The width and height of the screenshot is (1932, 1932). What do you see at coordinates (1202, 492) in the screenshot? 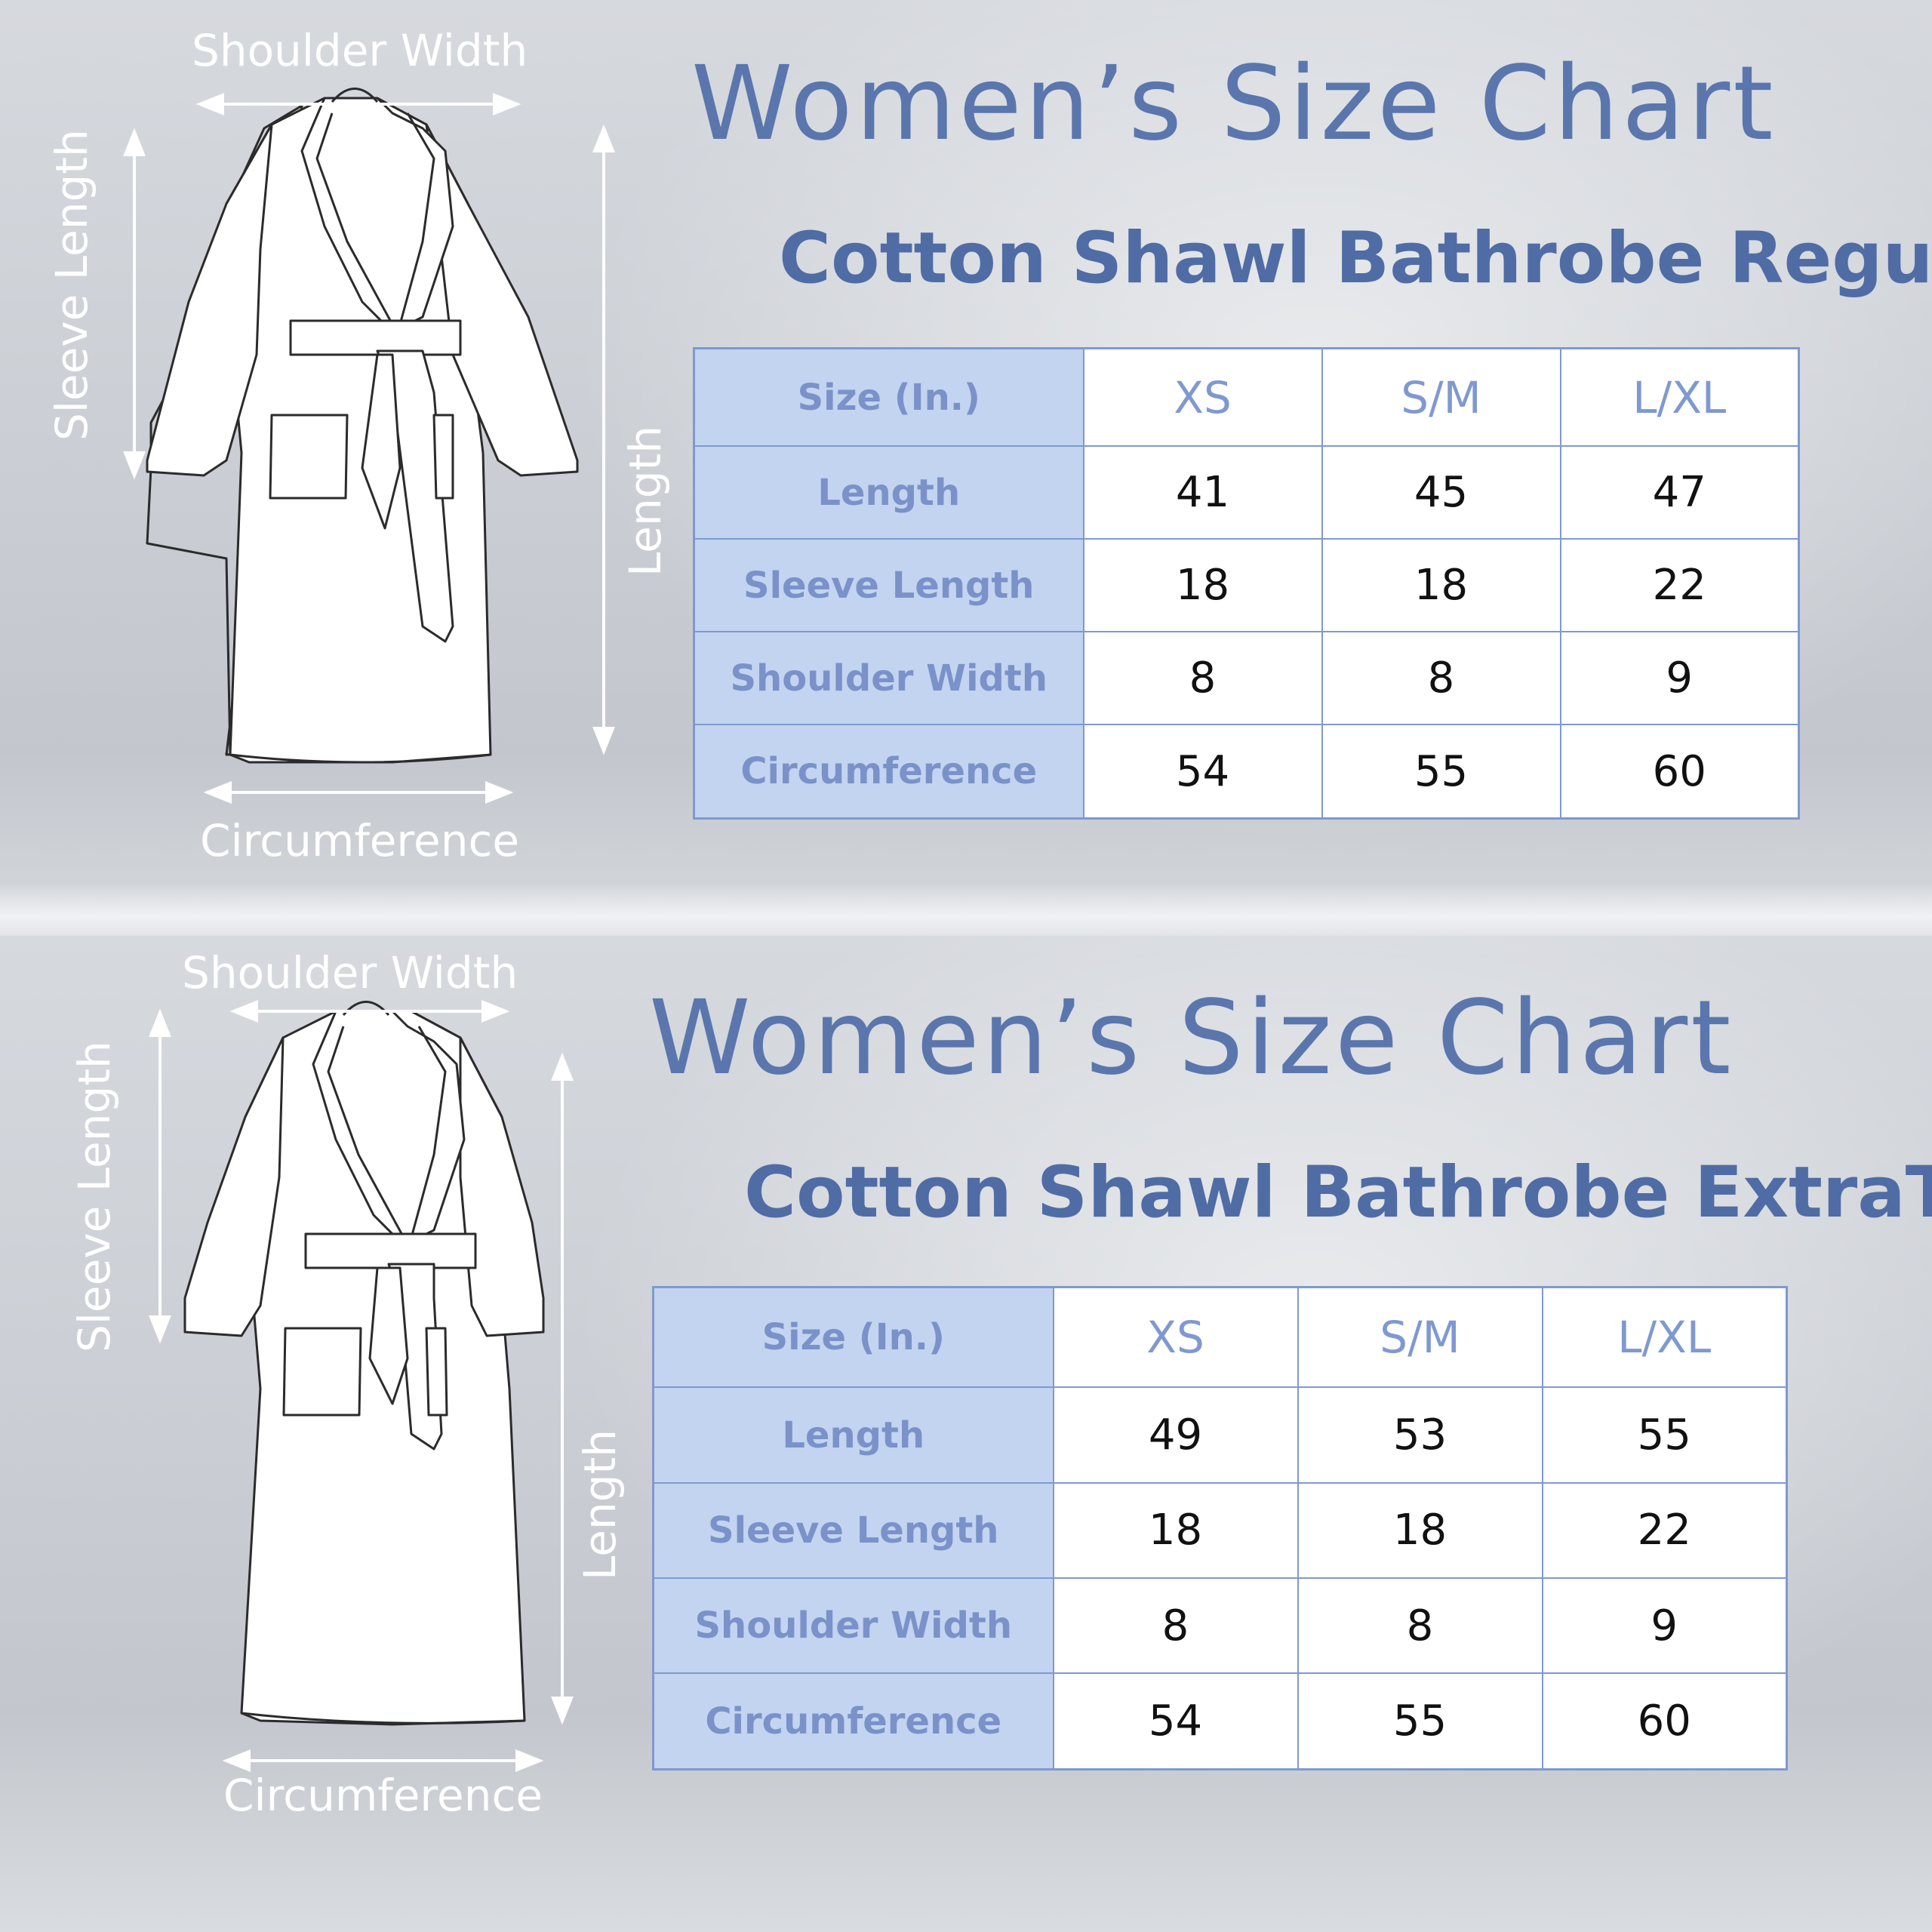
I see `table-cell: 41` at bounding box center [1202, 492].